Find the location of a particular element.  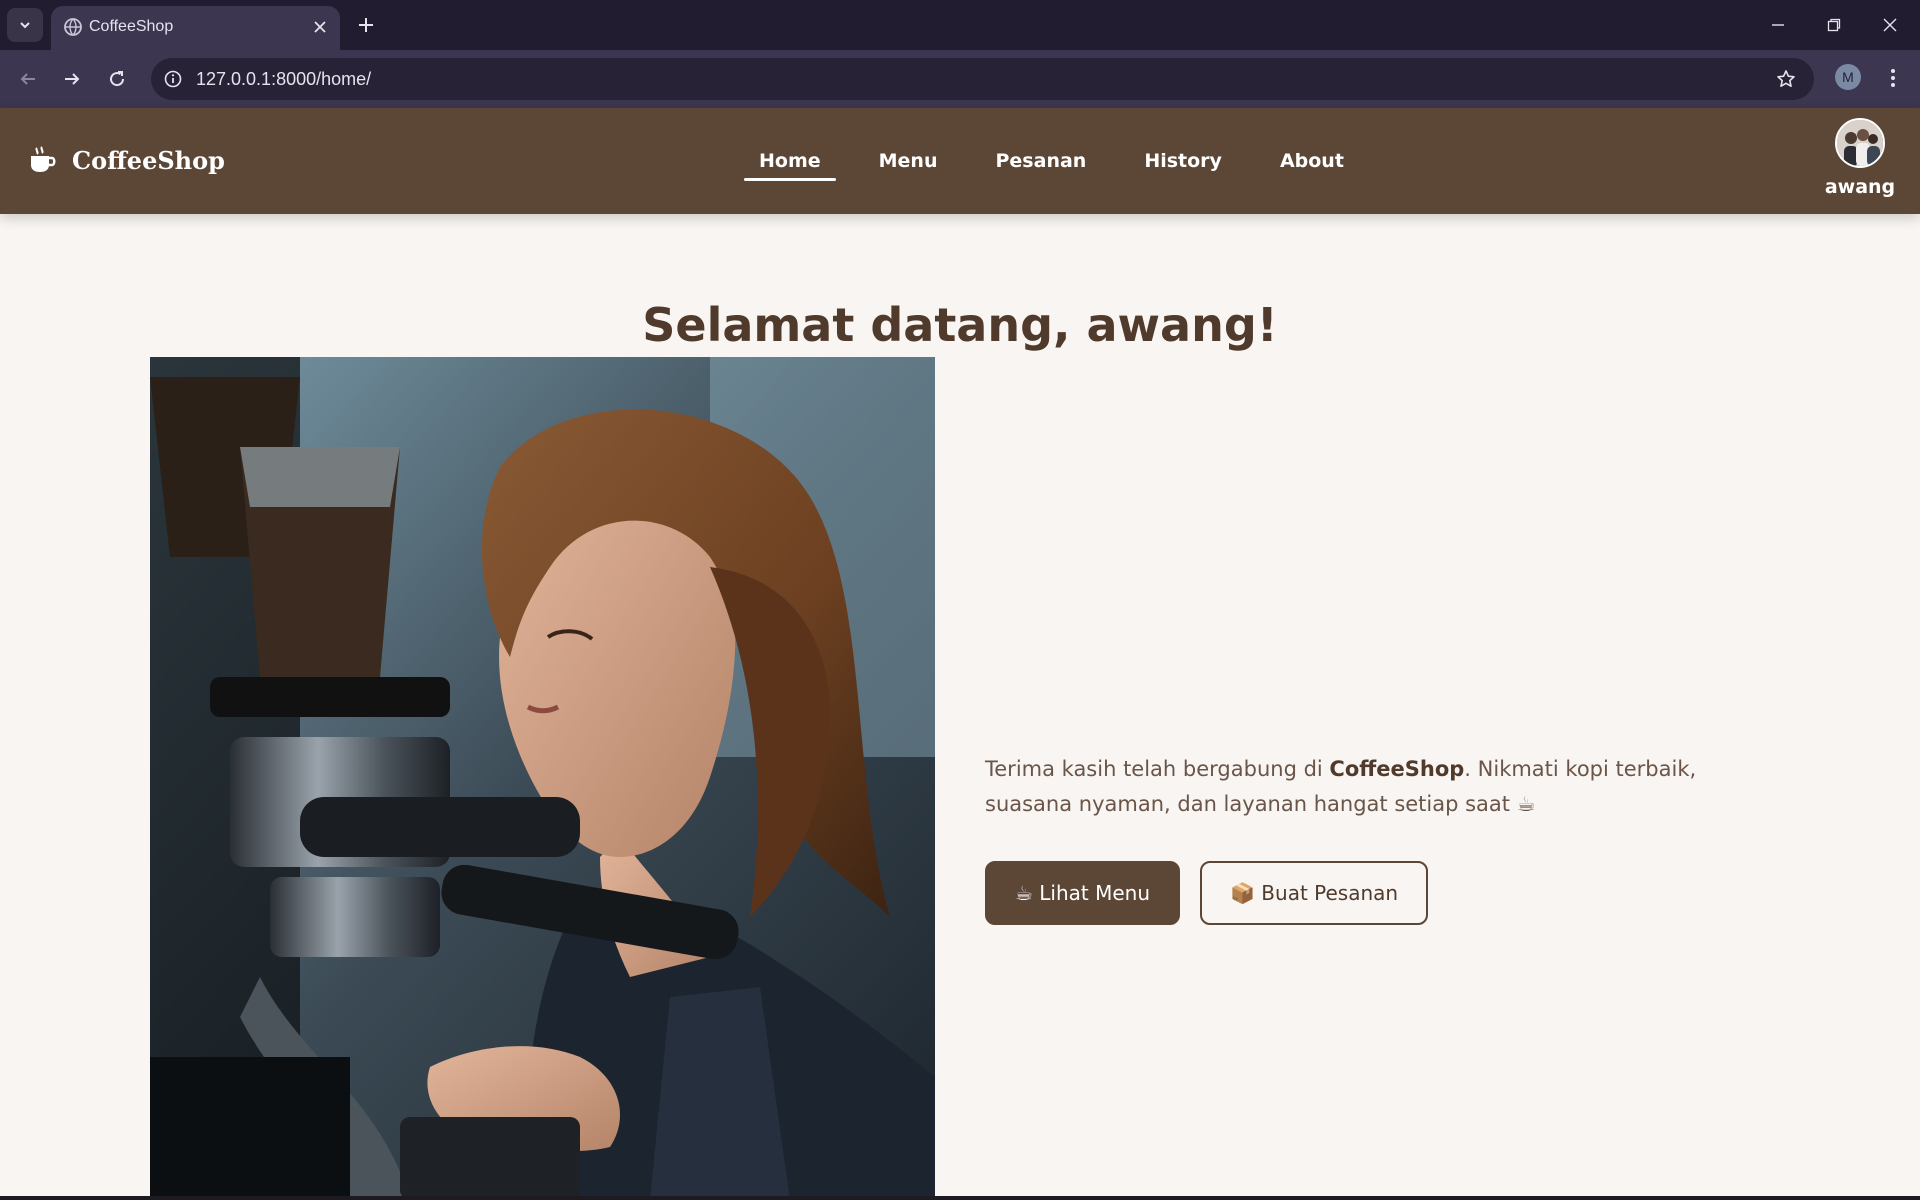

browser-toolbar: 127.0.0.1:8000/home/ M is located at coordinates (960, 79).